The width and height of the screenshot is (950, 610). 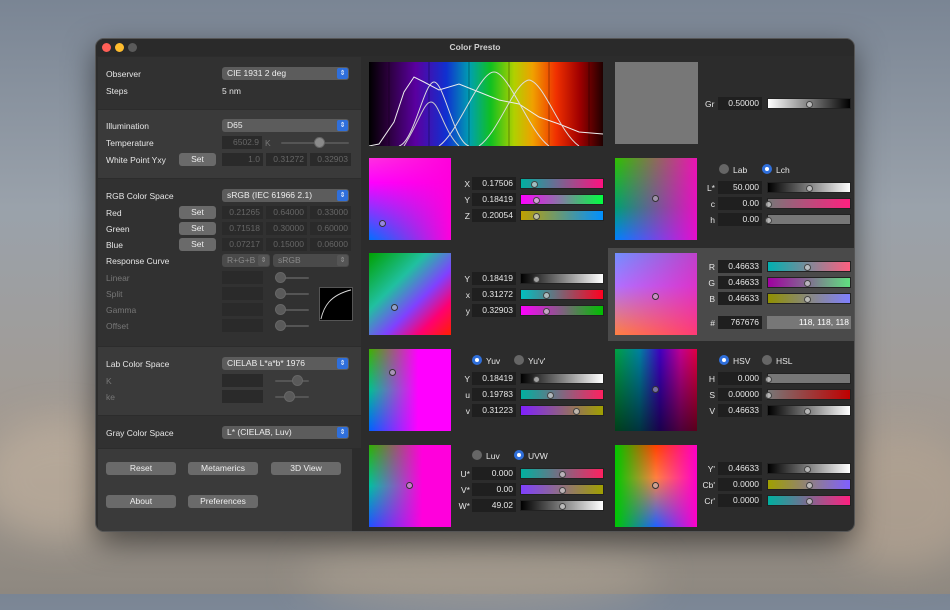 I want to click on linear-slider, so click(x=280, y=277).